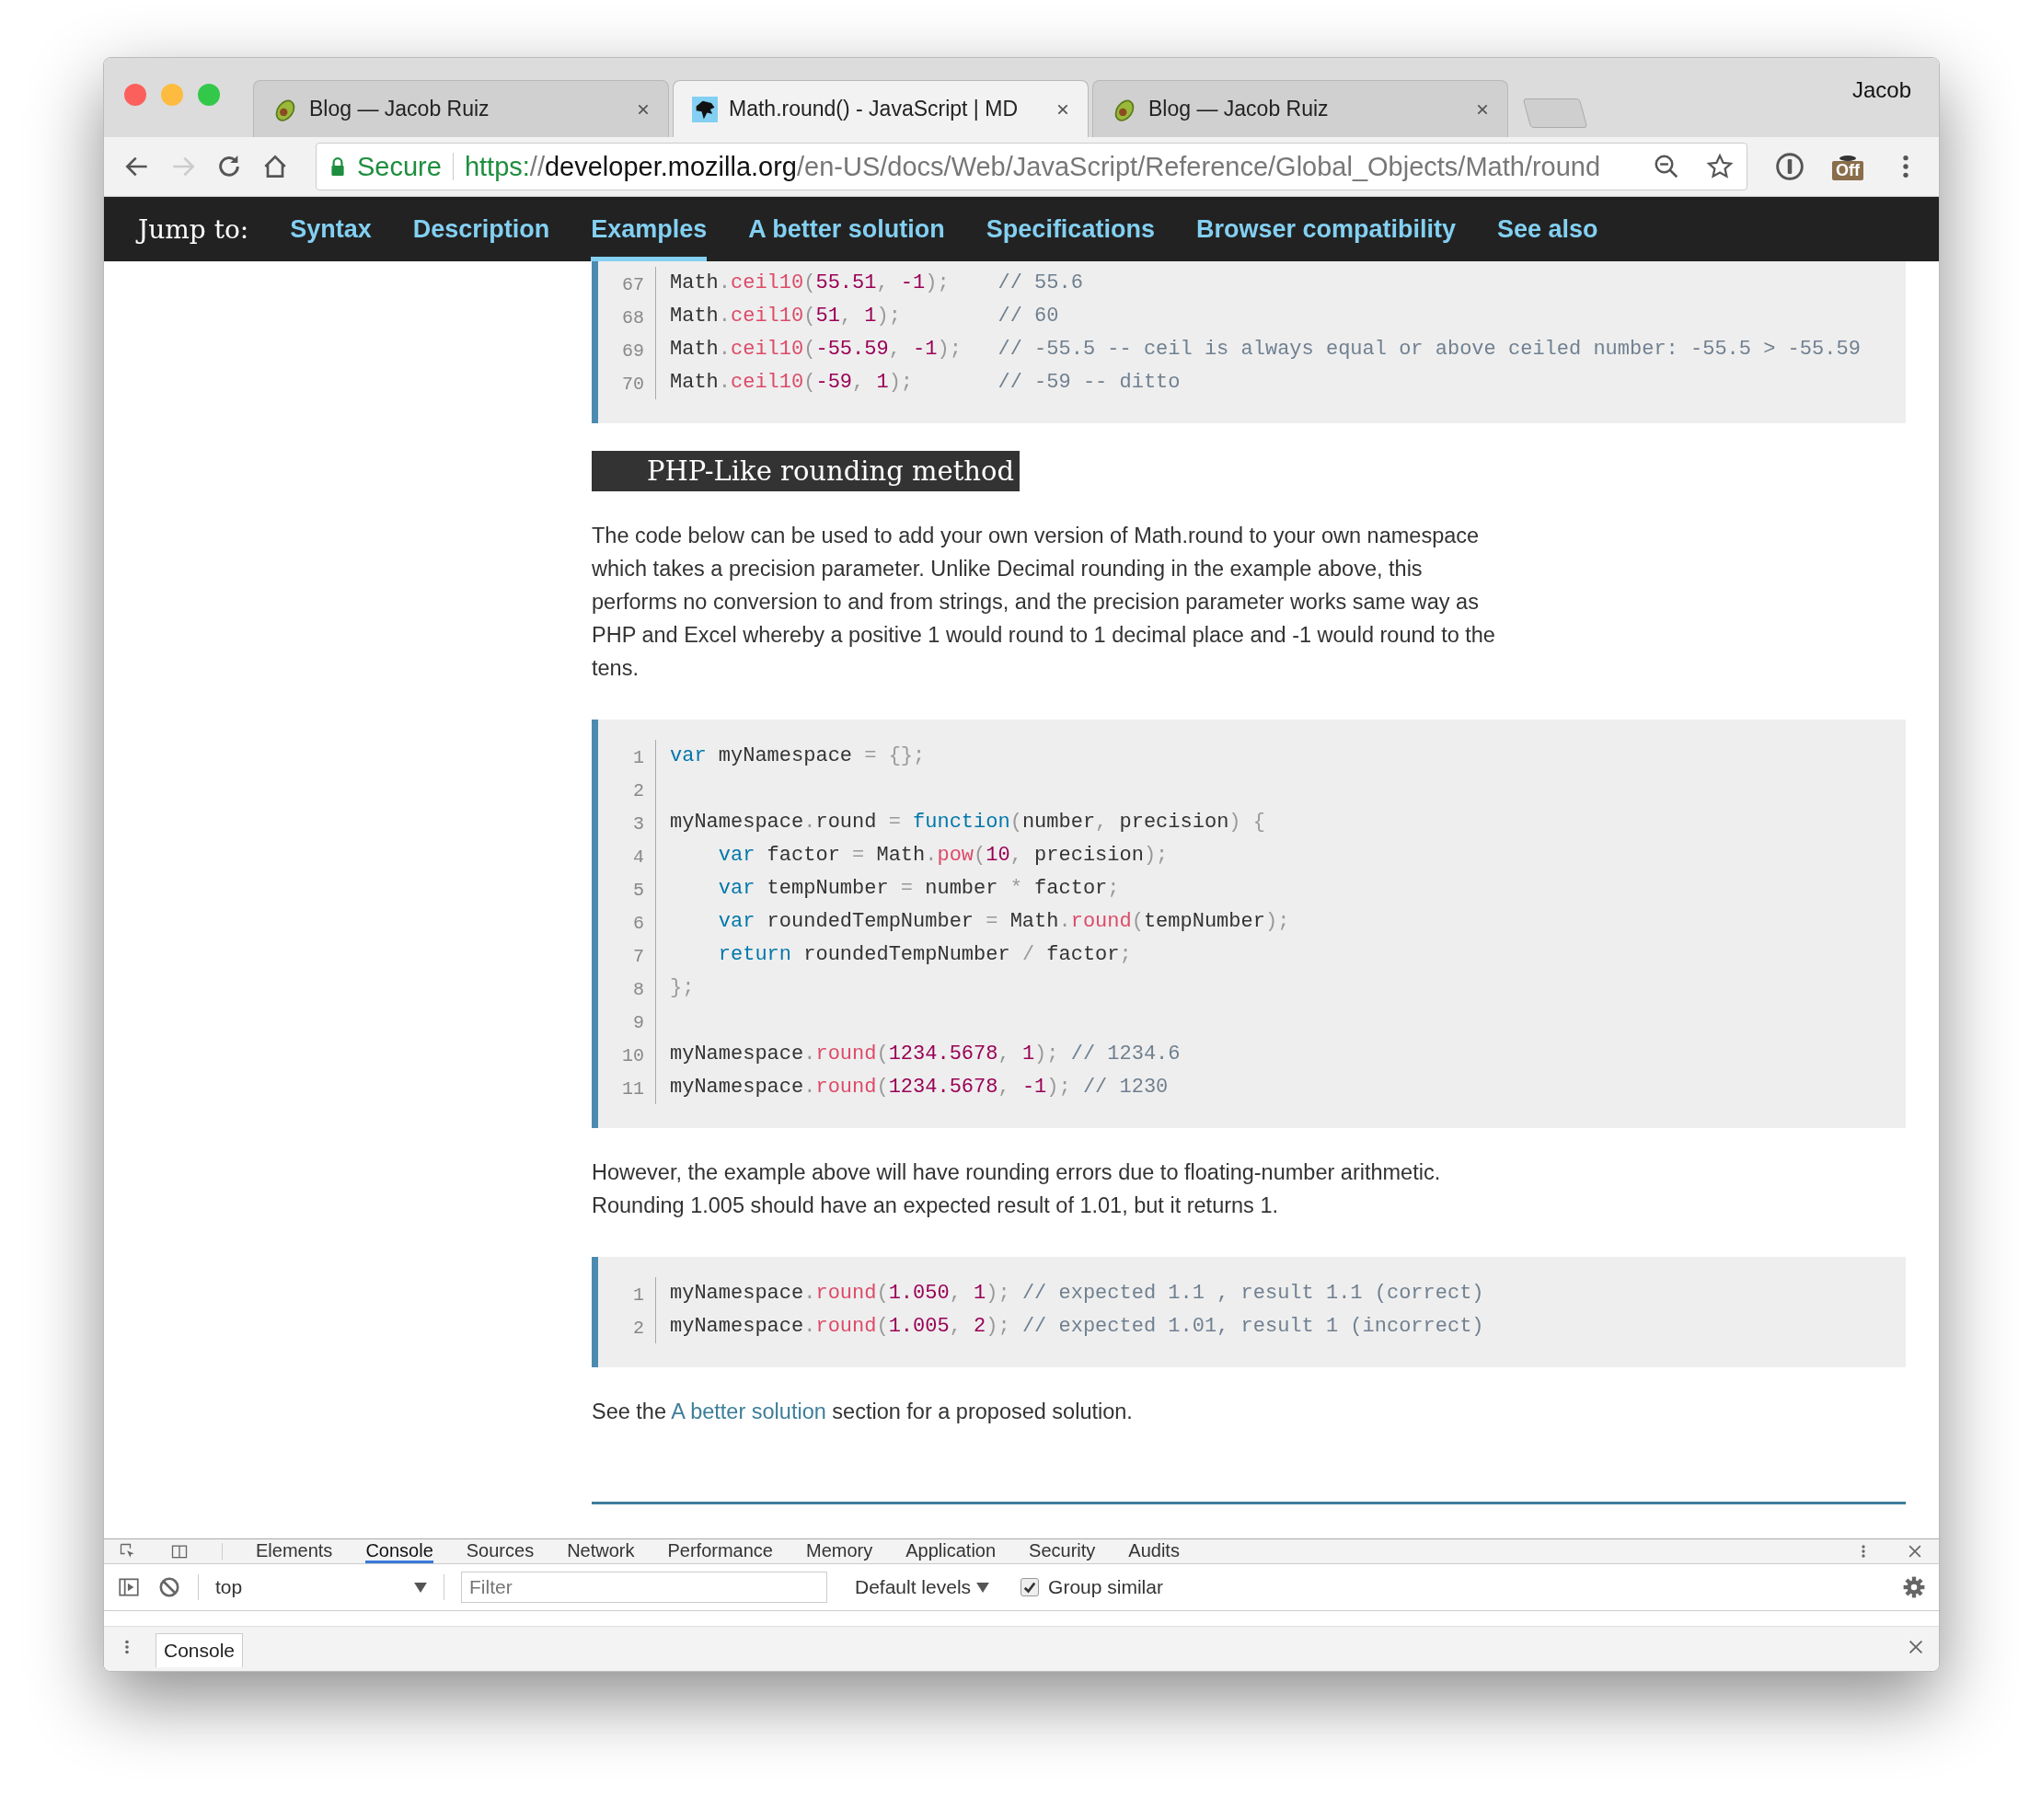 The height and width of the screenshot is (1820, 2041). What do you see at coordinates (632, 285) in the screenshot?
I see `line-number: 67` at bounding box center [632, 285].